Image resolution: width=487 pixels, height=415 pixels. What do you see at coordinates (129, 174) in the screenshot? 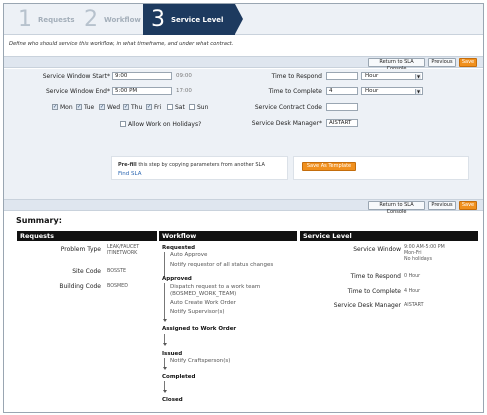
I see `find-sla-link: Find SLA` at bounding box center [129, 174].